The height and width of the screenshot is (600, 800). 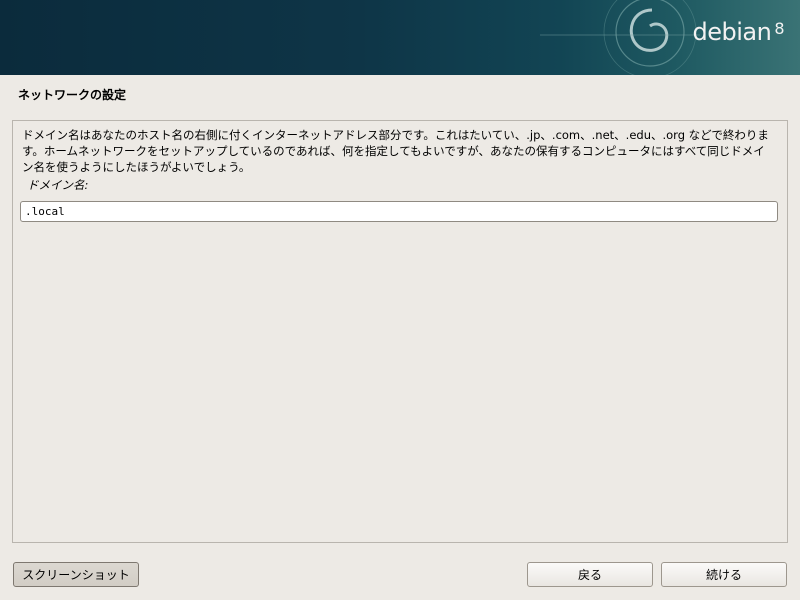 I want to click on domain-name-label: ドメイン名:, so click(x=58, y=185).